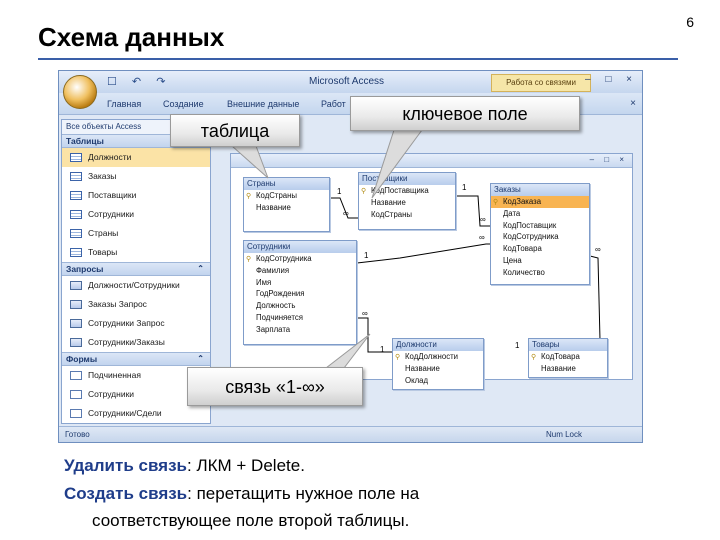 This screenshot has width=720, height=540. Describe the element at coordinates (264, 282) in the screenshot. I see `field-label: Имя` at that location.